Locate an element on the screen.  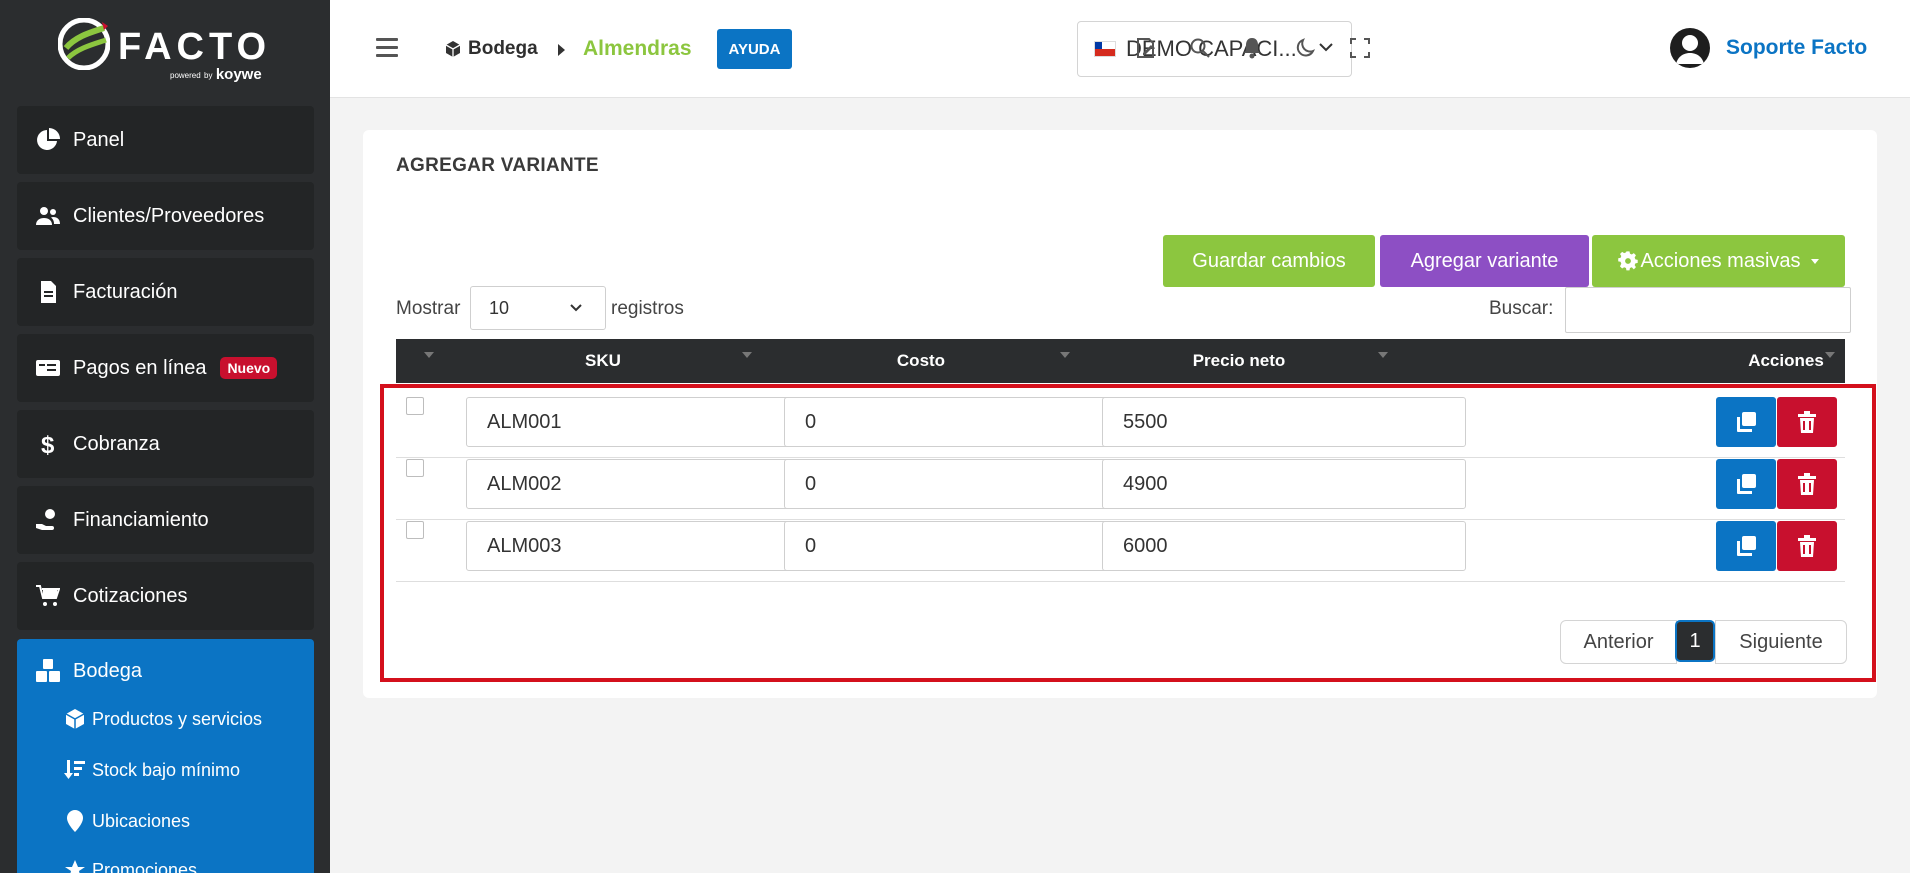
user-icon is located at coordinates (1690, 49).